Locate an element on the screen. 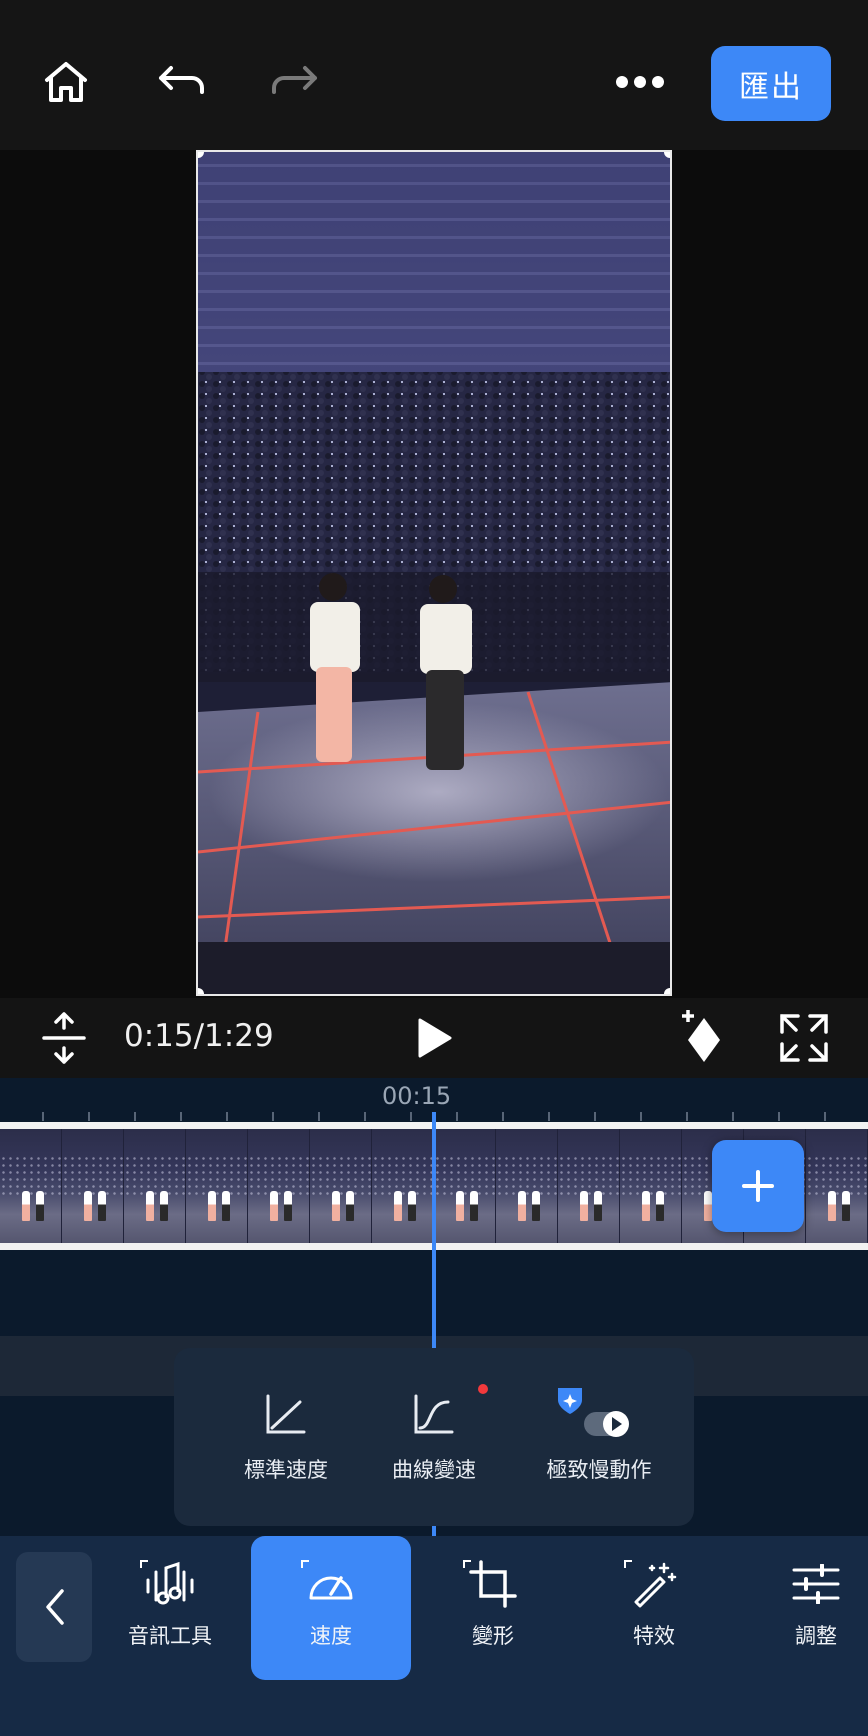 The width and height of the screenshot is (868, 1736). chevron-left-icon is located at coordinates (55, 1607).